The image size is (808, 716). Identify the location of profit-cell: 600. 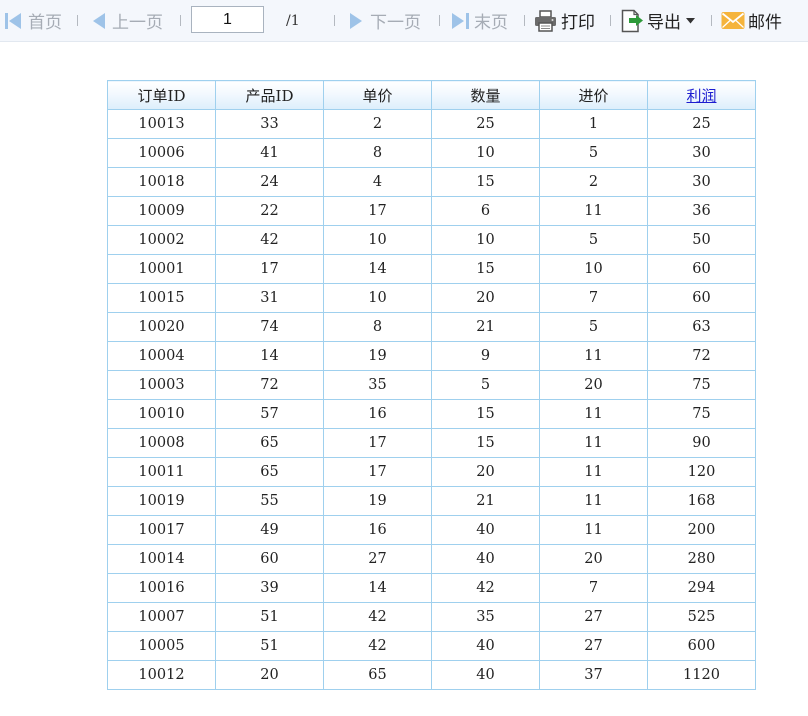
(701, 646).